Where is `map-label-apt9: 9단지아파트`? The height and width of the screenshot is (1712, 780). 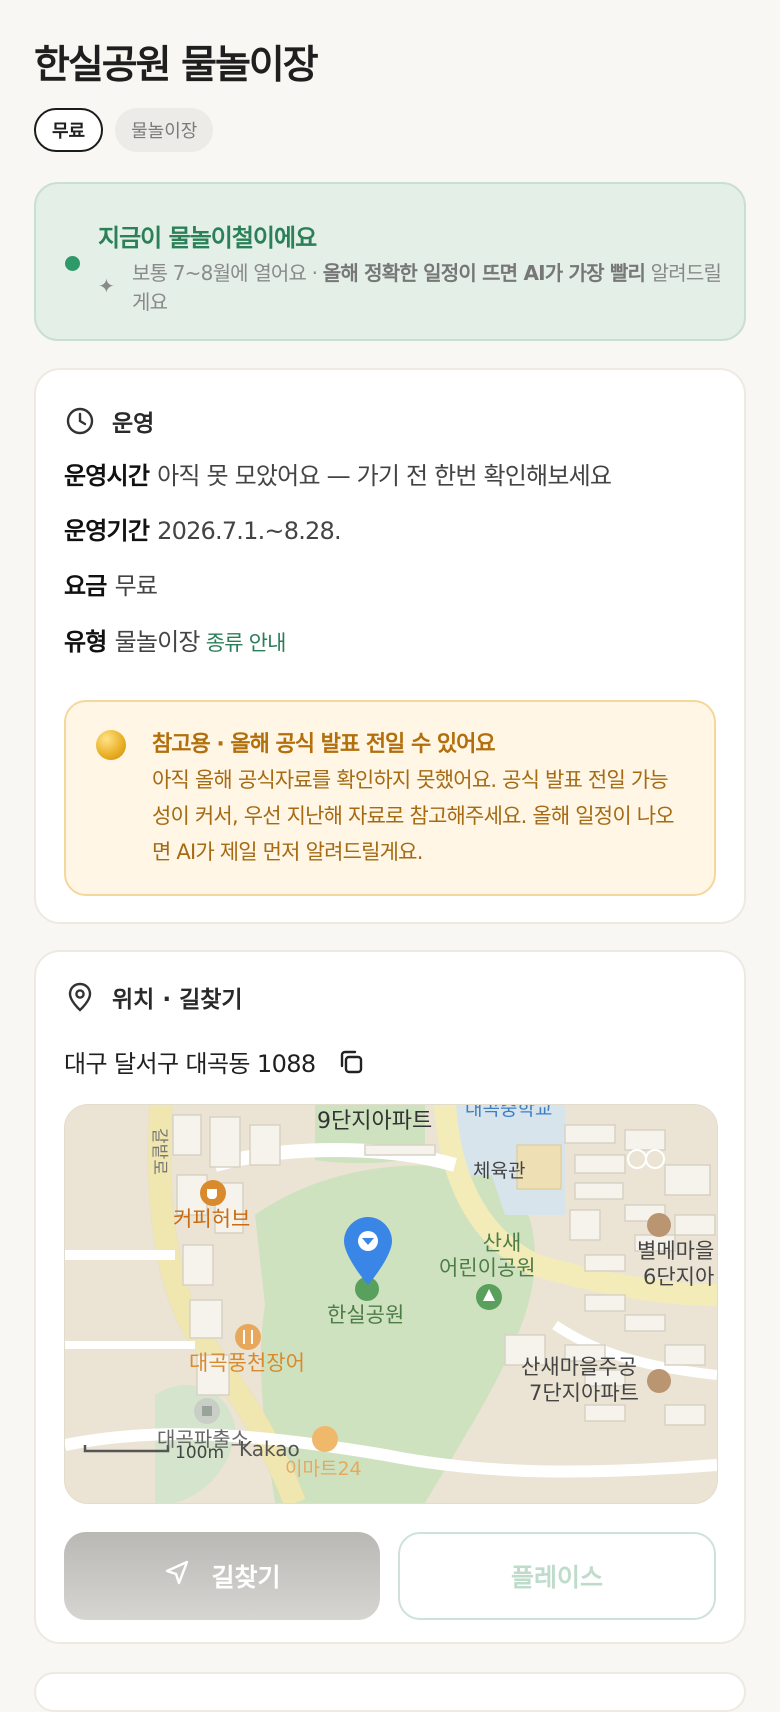 map-label-apt9: 9단지아파트 is located at coordinates (375, 1121).